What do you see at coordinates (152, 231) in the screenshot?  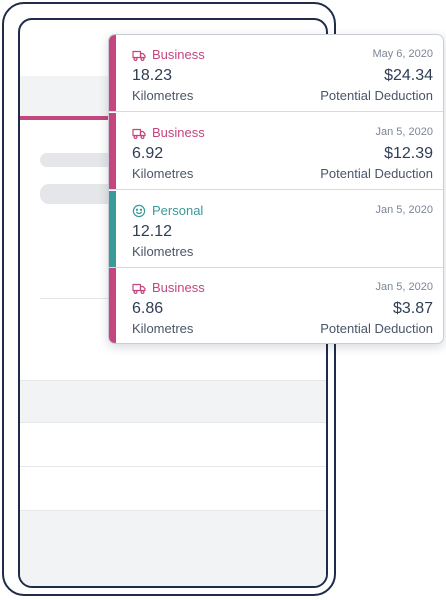 I see `trip-distance: 12.12` at bounding box center [152, 231].